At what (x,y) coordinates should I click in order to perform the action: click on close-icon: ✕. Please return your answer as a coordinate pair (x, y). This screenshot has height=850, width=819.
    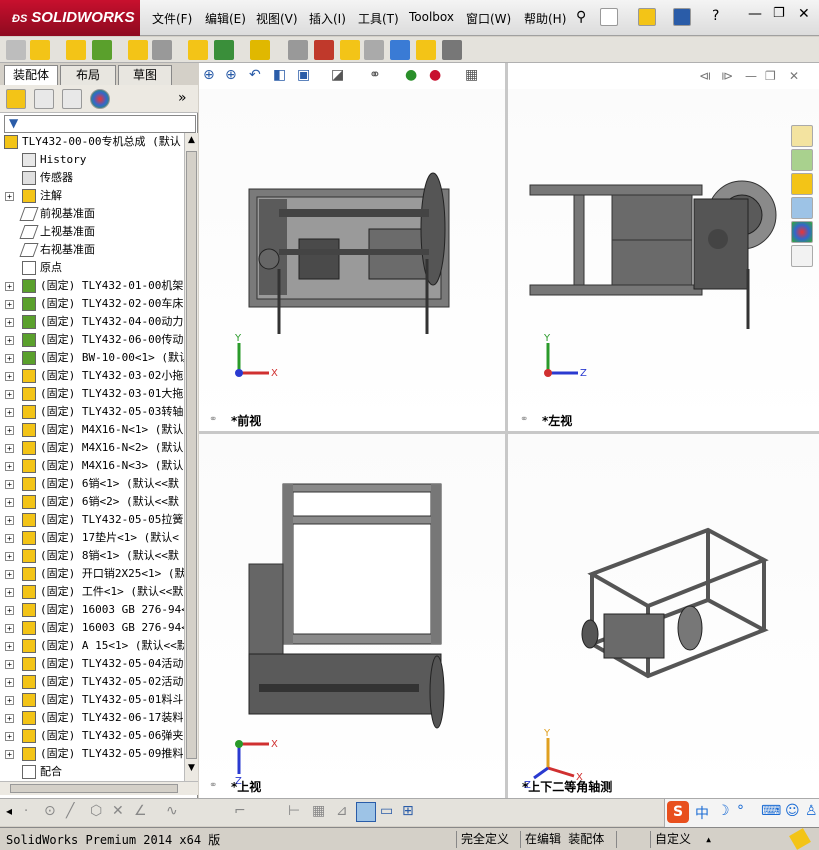
    Looking at the image, I should click on (804, 14).